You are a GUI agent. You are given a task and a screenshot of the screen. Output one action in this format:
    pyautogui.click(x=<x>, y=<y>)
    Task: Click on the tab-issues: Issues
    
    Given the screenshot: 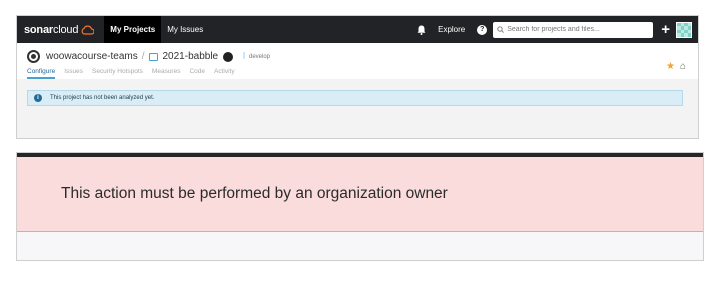 What is the action you would take?
    pyautogui.click(x=73, y=73)
    